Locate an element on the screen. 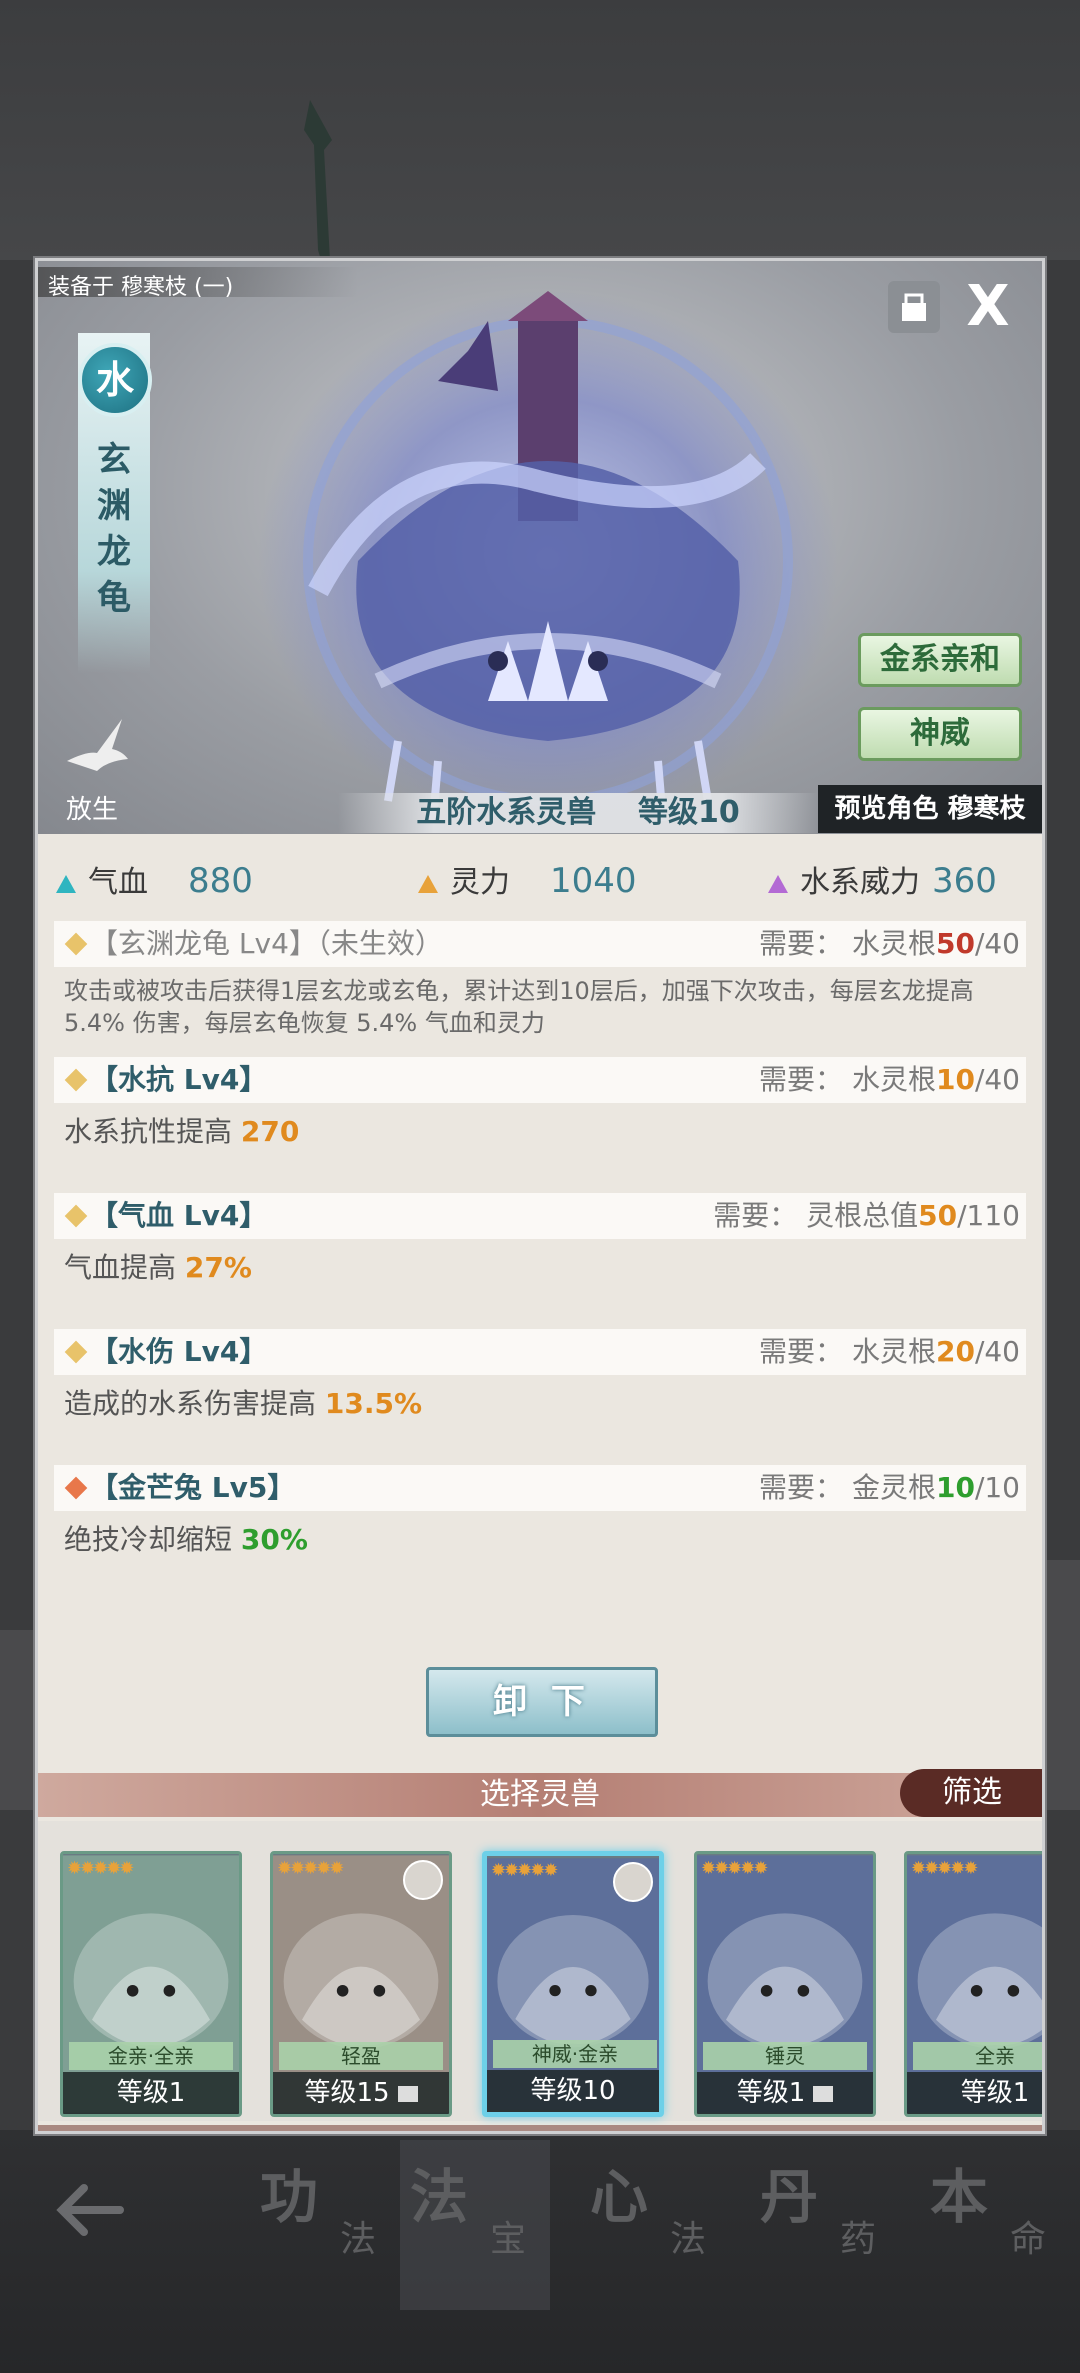  unequip-button: 卸 下 is located at coordinates (542, 1702).